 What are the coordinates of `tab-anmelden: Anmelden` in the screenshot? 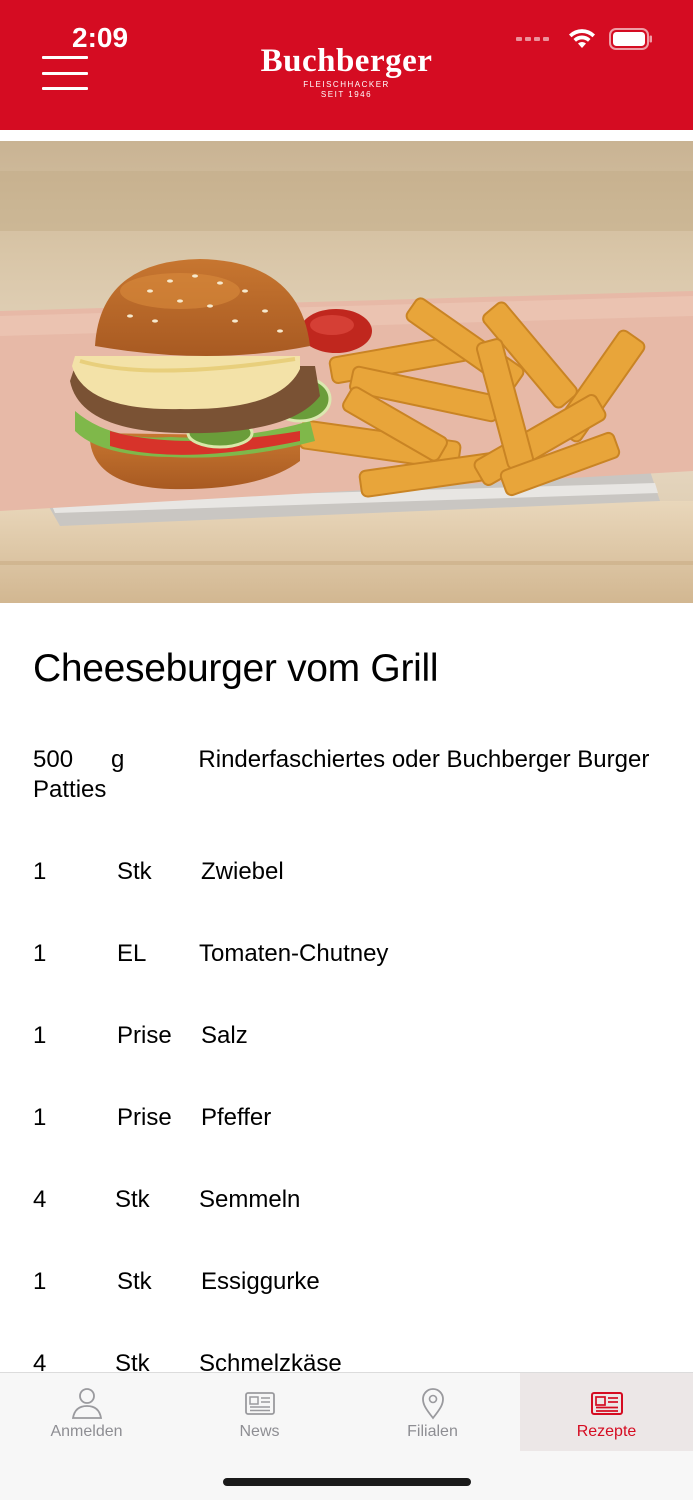 It's located at (86, 1412).